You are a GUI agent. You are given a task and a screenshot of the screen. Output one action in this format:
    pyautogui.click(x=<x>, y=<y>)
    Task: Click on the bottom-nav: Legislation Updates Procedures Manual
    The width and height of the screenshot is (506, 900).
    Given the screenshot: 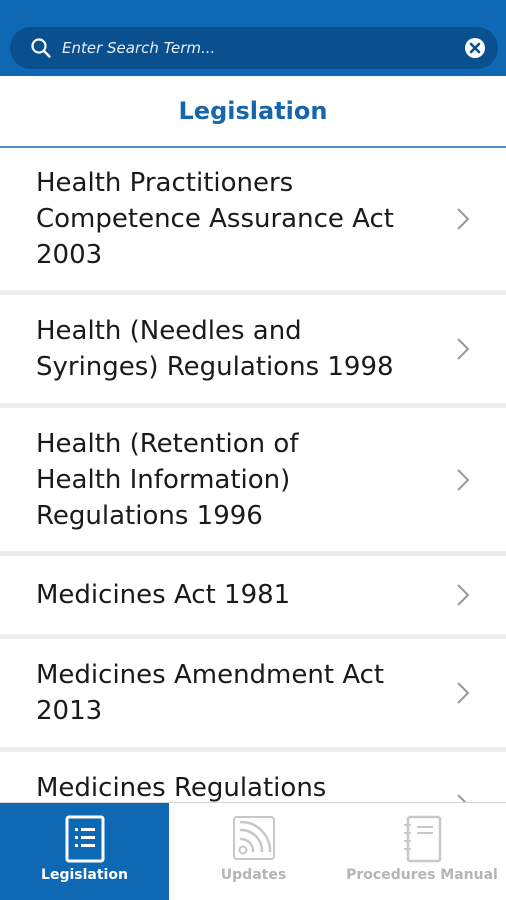 What is the action you would take?
    pyautogui.click(x=253, y=851)
    